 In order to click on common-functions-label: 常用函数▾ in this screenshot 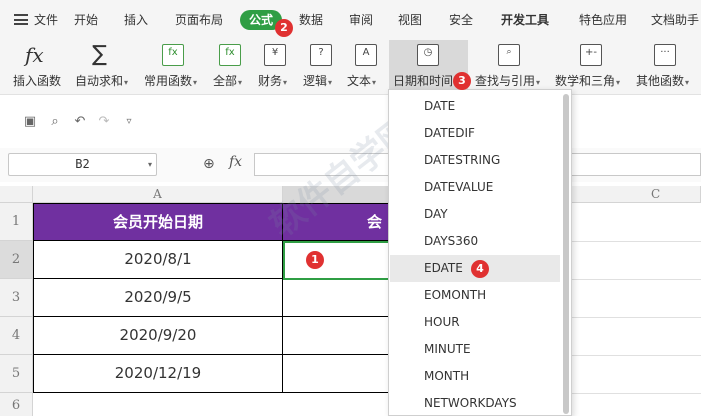, I will do `click(171, 81)`.